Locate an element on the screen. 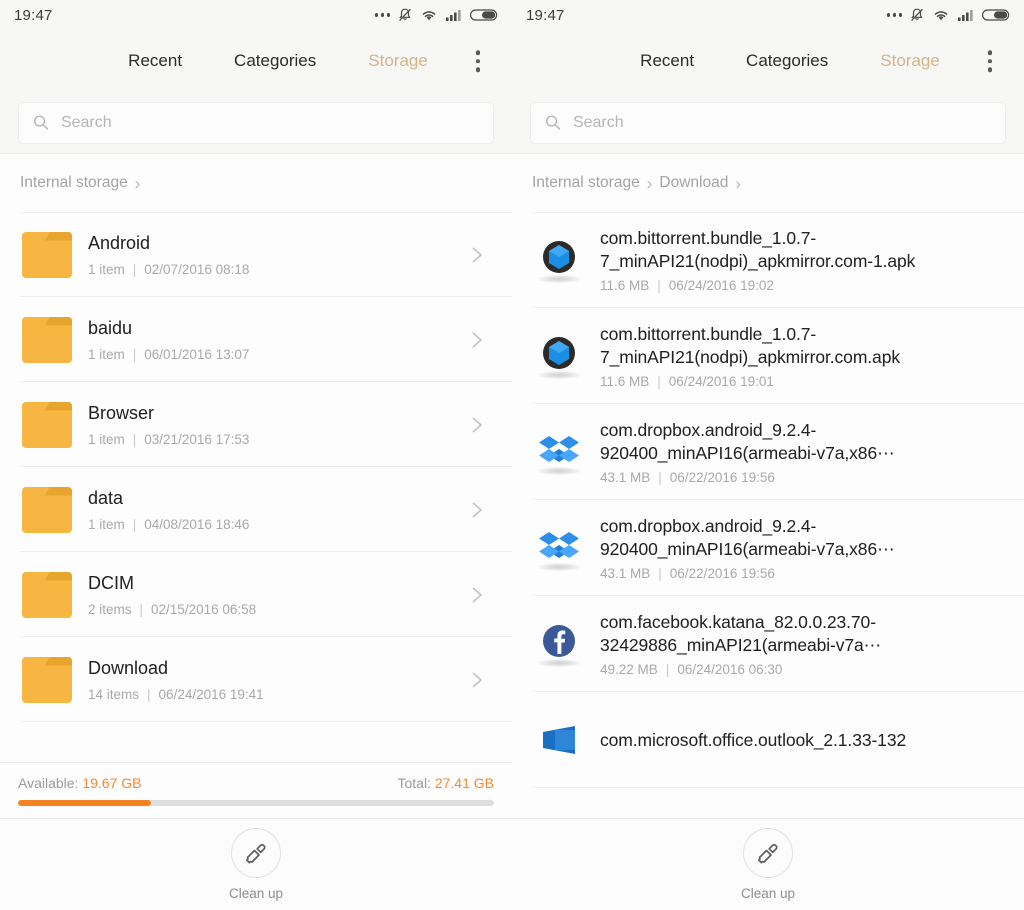 The image size is (1024, 910). list-item-meta: Browser 1 item | 03/21/2016 17:53 is located at coordinates (267, 424).